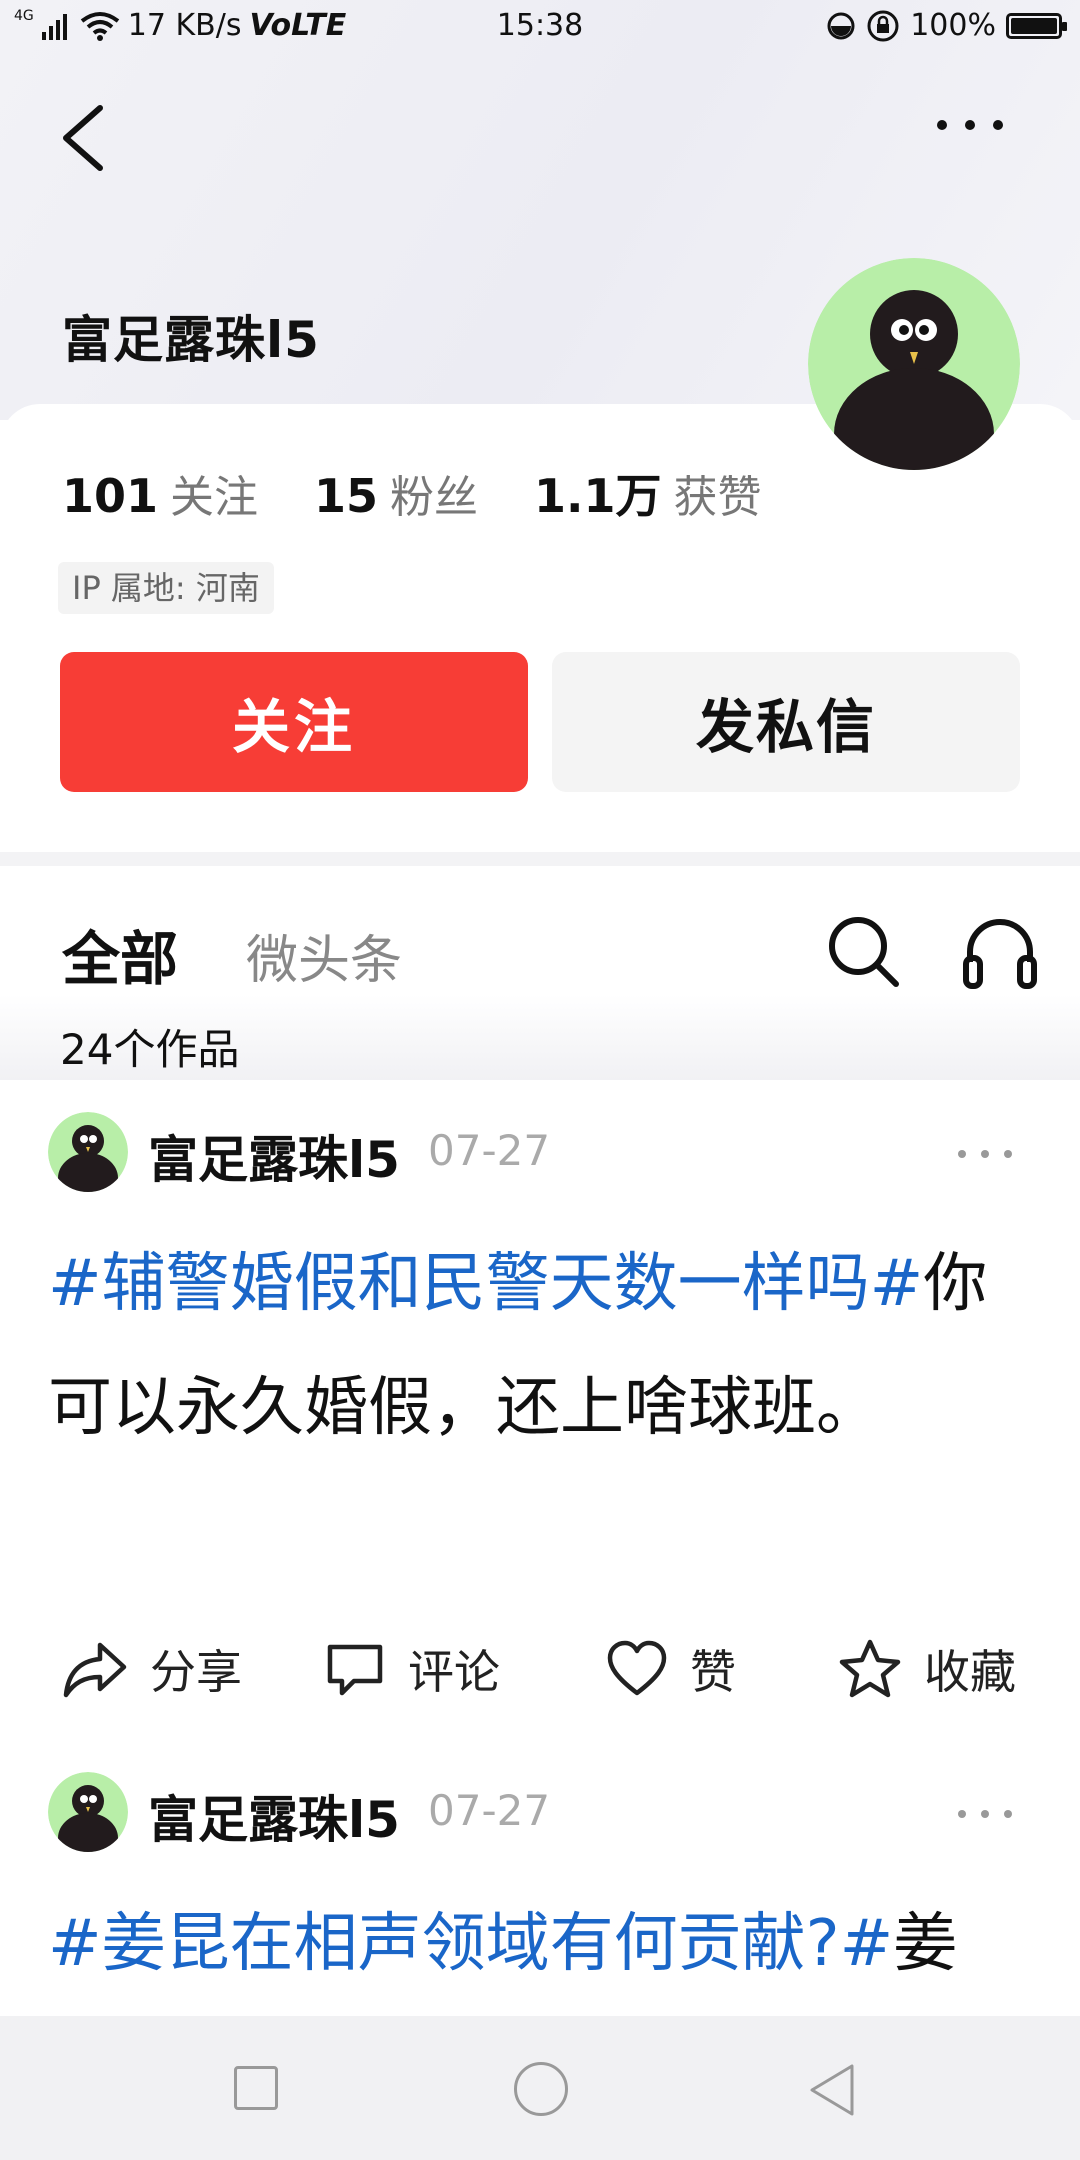 Image resolution: width=1080 pixels, height=2160 pixels. Describe the element at coordinates (120, 954) in the screenshot. I see `tab-all: 全部` at that location.